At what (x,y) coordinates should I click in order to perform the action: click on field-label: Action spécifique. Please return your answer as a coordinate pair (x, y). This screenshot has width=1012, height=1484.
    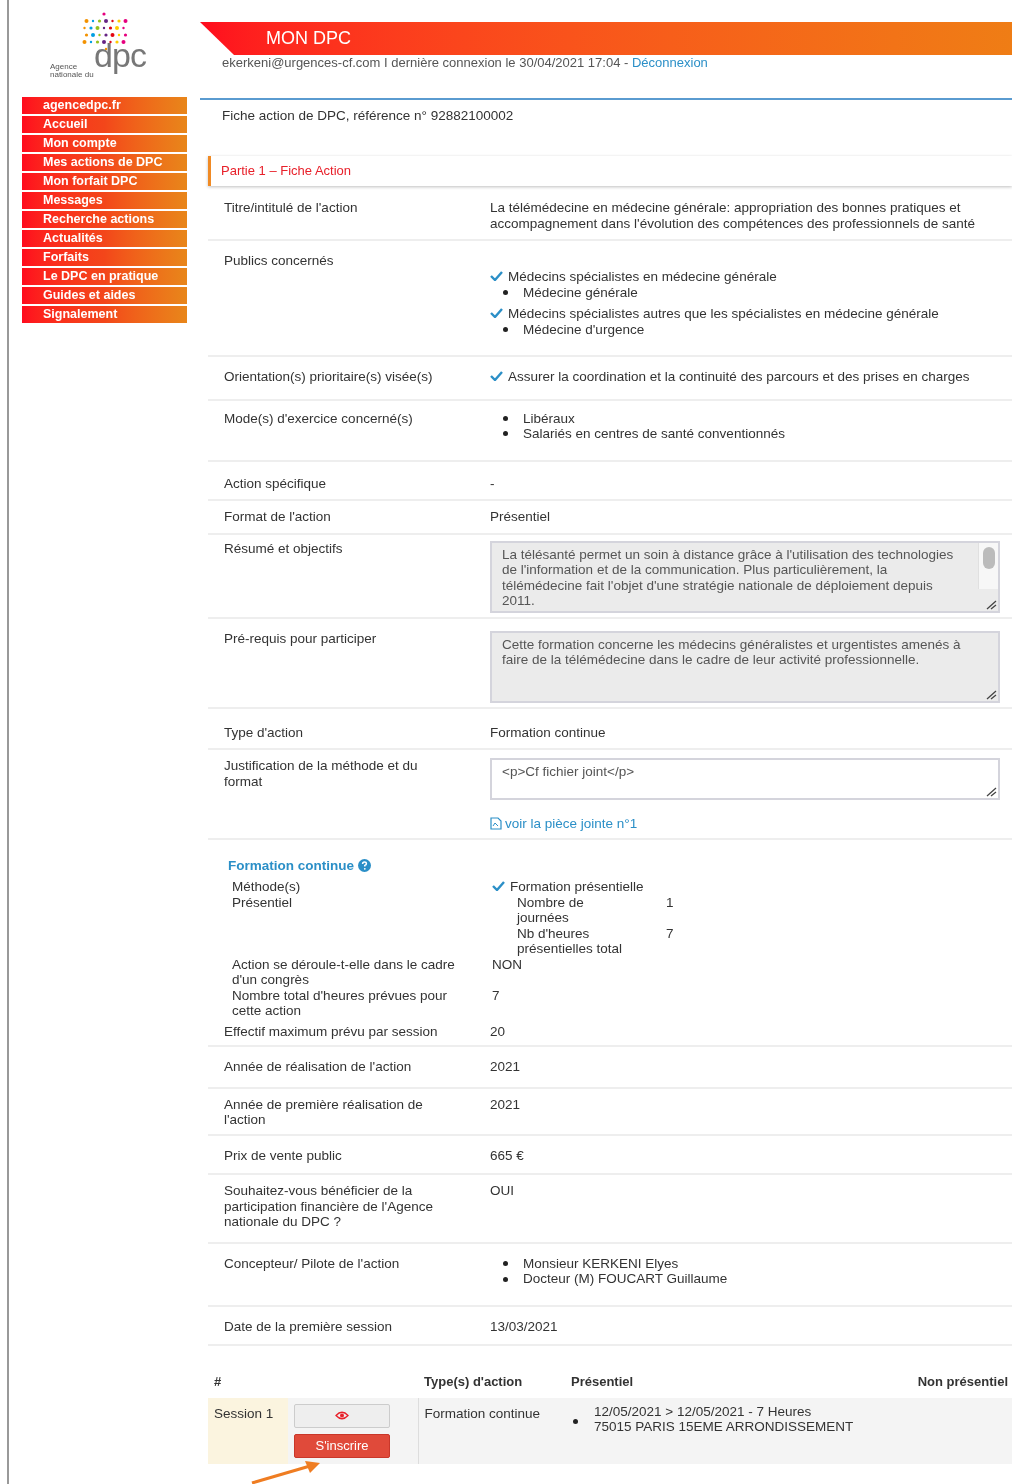
    Looking at the image, I should click on (276, 483).